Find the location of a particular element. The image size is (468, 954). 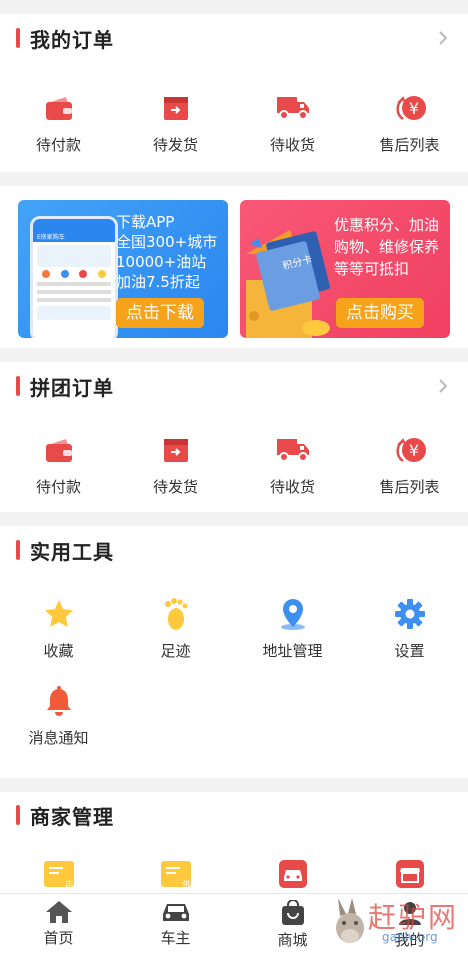

buy-points-banner: 积分卡 优惠积分、加油 购物、维修保养 等等可抵扣 点击购买 is located at coordinates (345, 269).